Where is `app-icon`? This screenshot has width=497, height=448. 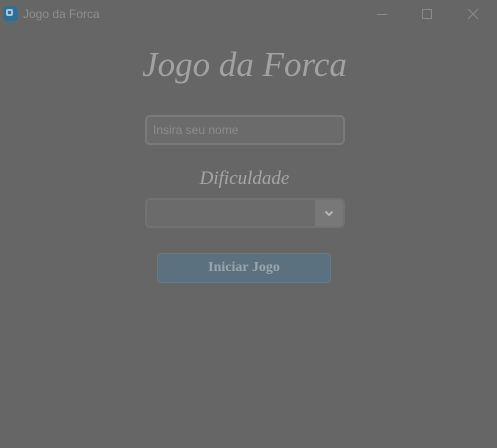
app-icon is located at coordinates (10, 13).